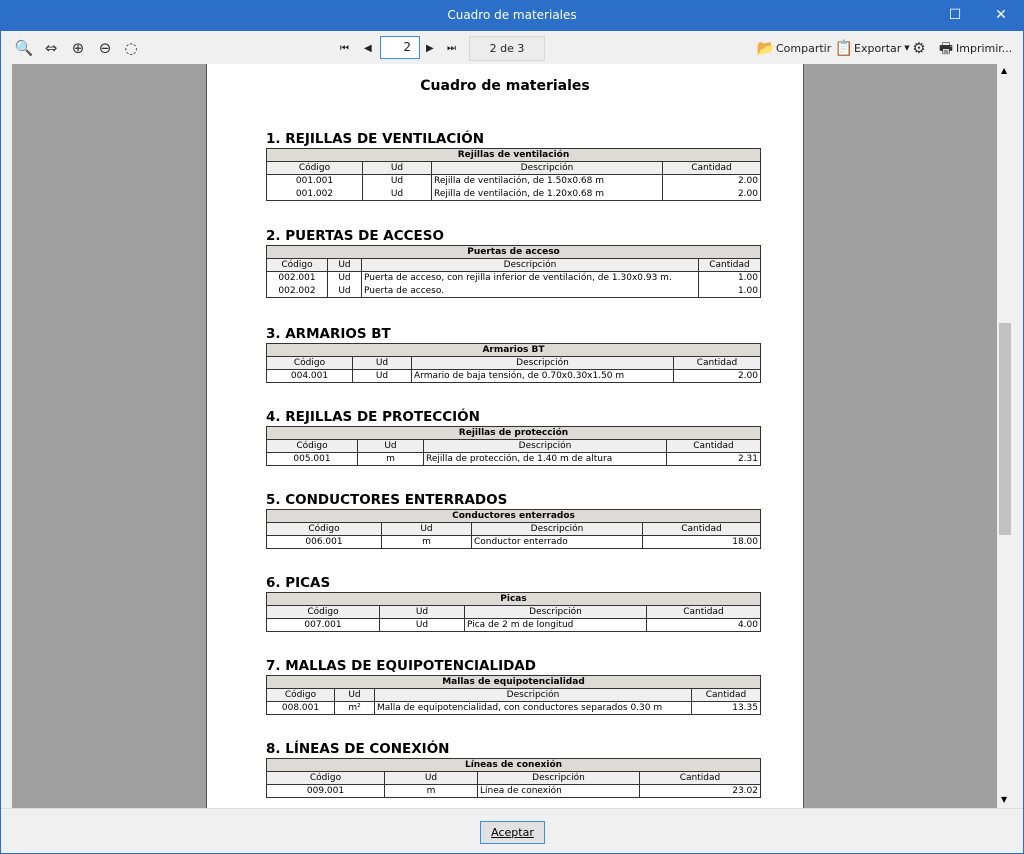  I want to click on first-page-button: ⏮, so click(344, 48).